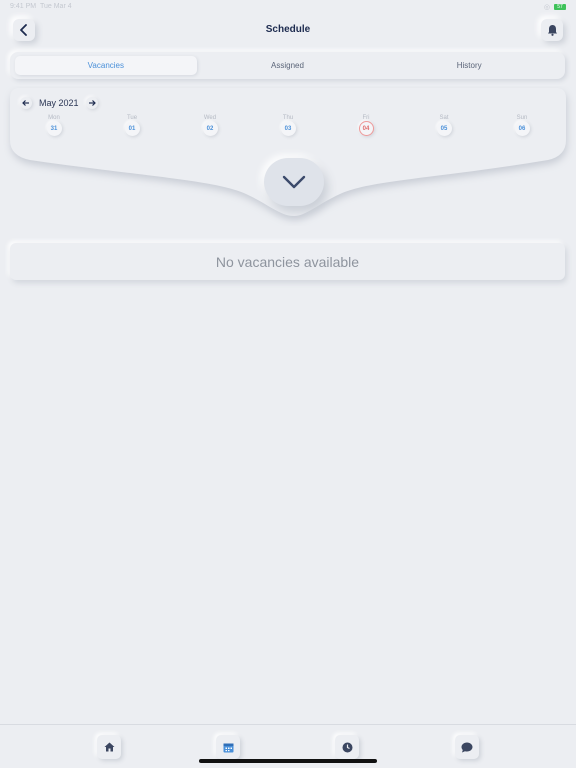  Describe the element at coordinates (132, 128) in the screenshot. I see `day-number: 01` at that location.